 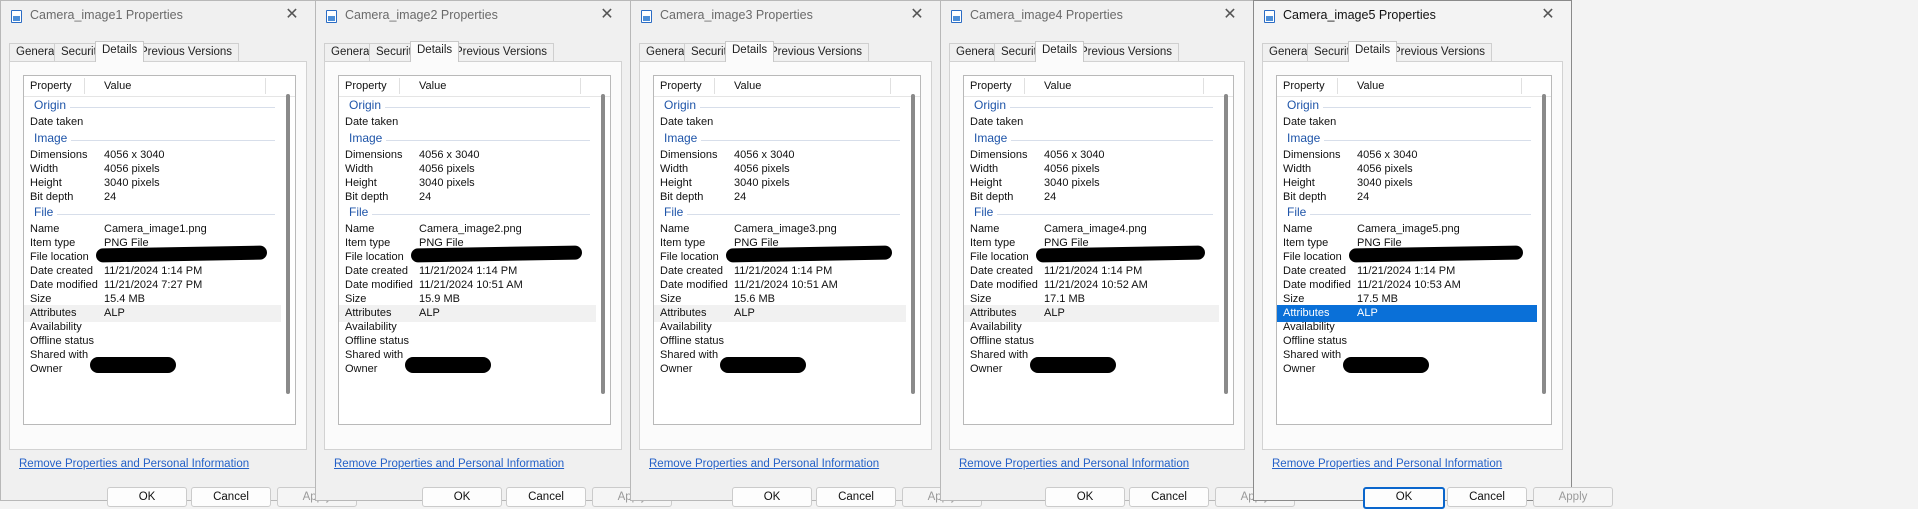 I want to click on title-bar: Camera_image1 Properties ✕, so click(x=158, y=16).